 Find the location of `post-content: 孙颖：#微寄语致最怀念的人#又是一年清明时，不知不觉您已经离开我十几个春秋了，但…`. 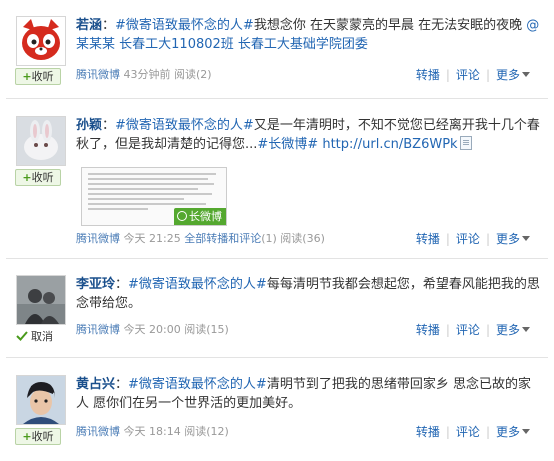

post-content: 孙颖：#微寄语致最怀念的人#又是一年清明时，不知不觉您已经离开我十几个春秋了，但… is located at coordinates (308, 135).